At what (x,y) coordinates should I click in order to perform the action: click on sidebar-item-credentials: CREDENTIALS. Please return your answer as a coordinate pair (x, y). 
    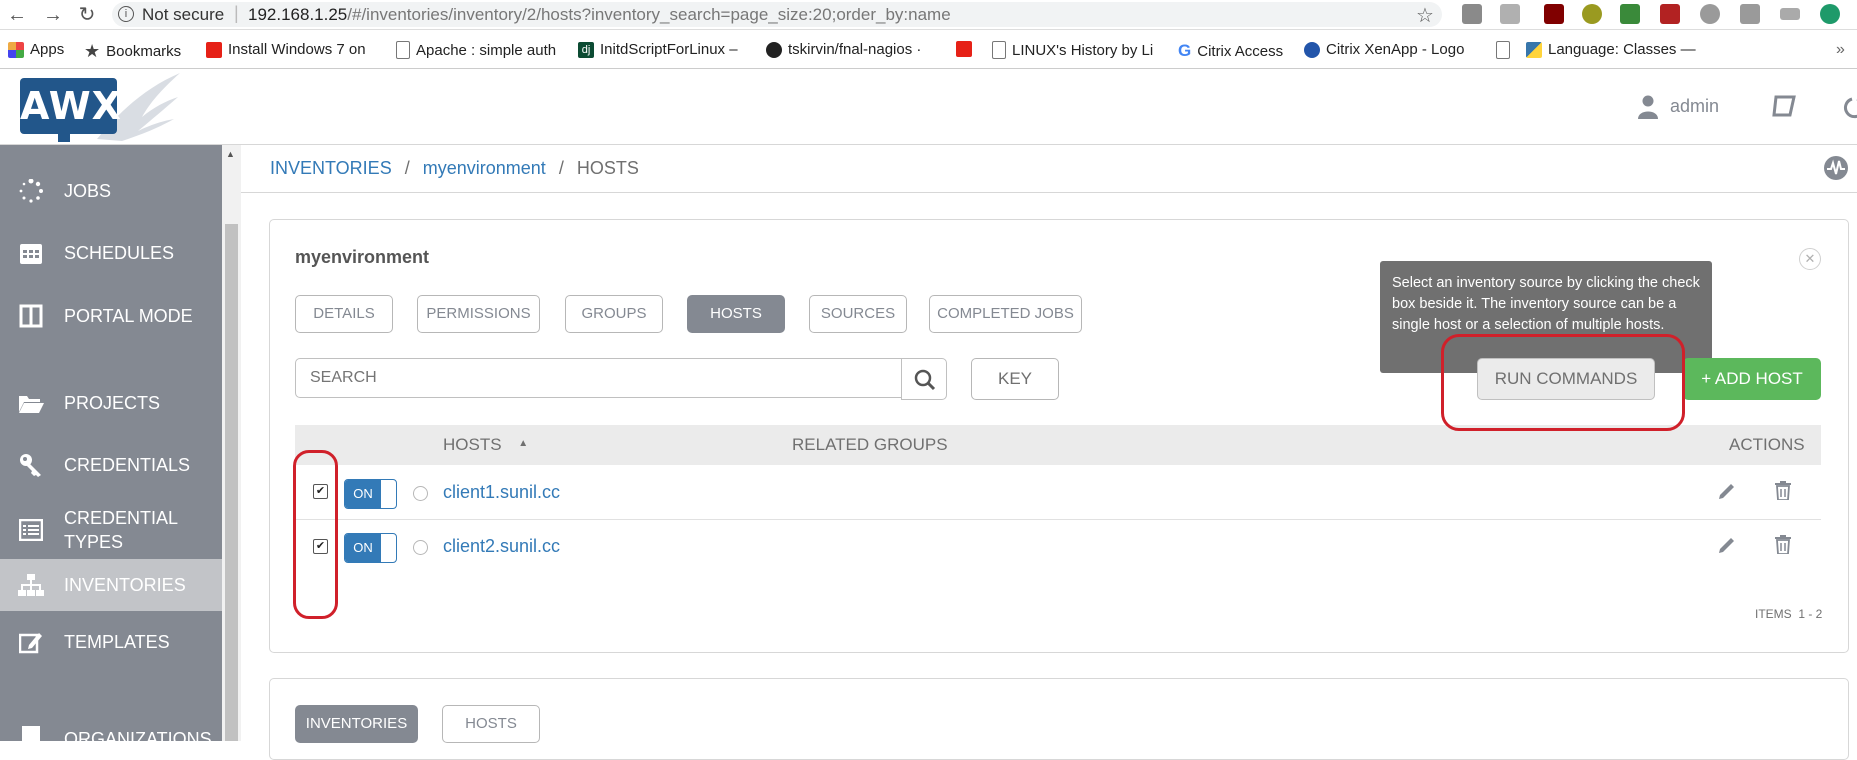
    Looking at the image, I should click on (111, 465).